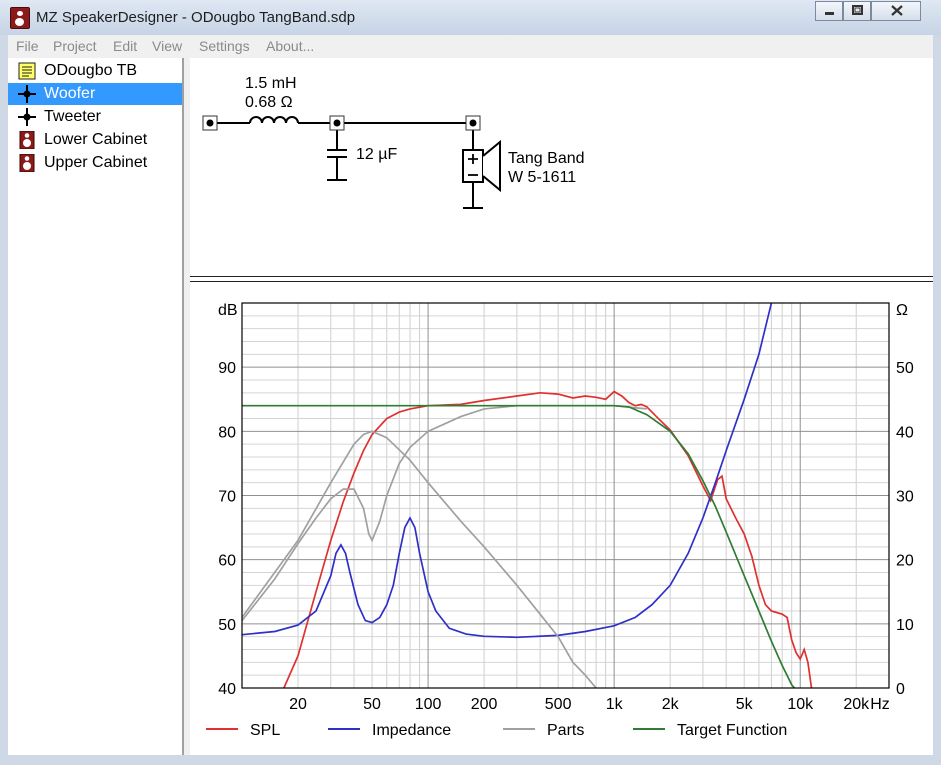 This screenshot has height=765, width=941. Describe the element at coordinates (167, 46) in the screenshot. I see `menu-view: View` at that location.